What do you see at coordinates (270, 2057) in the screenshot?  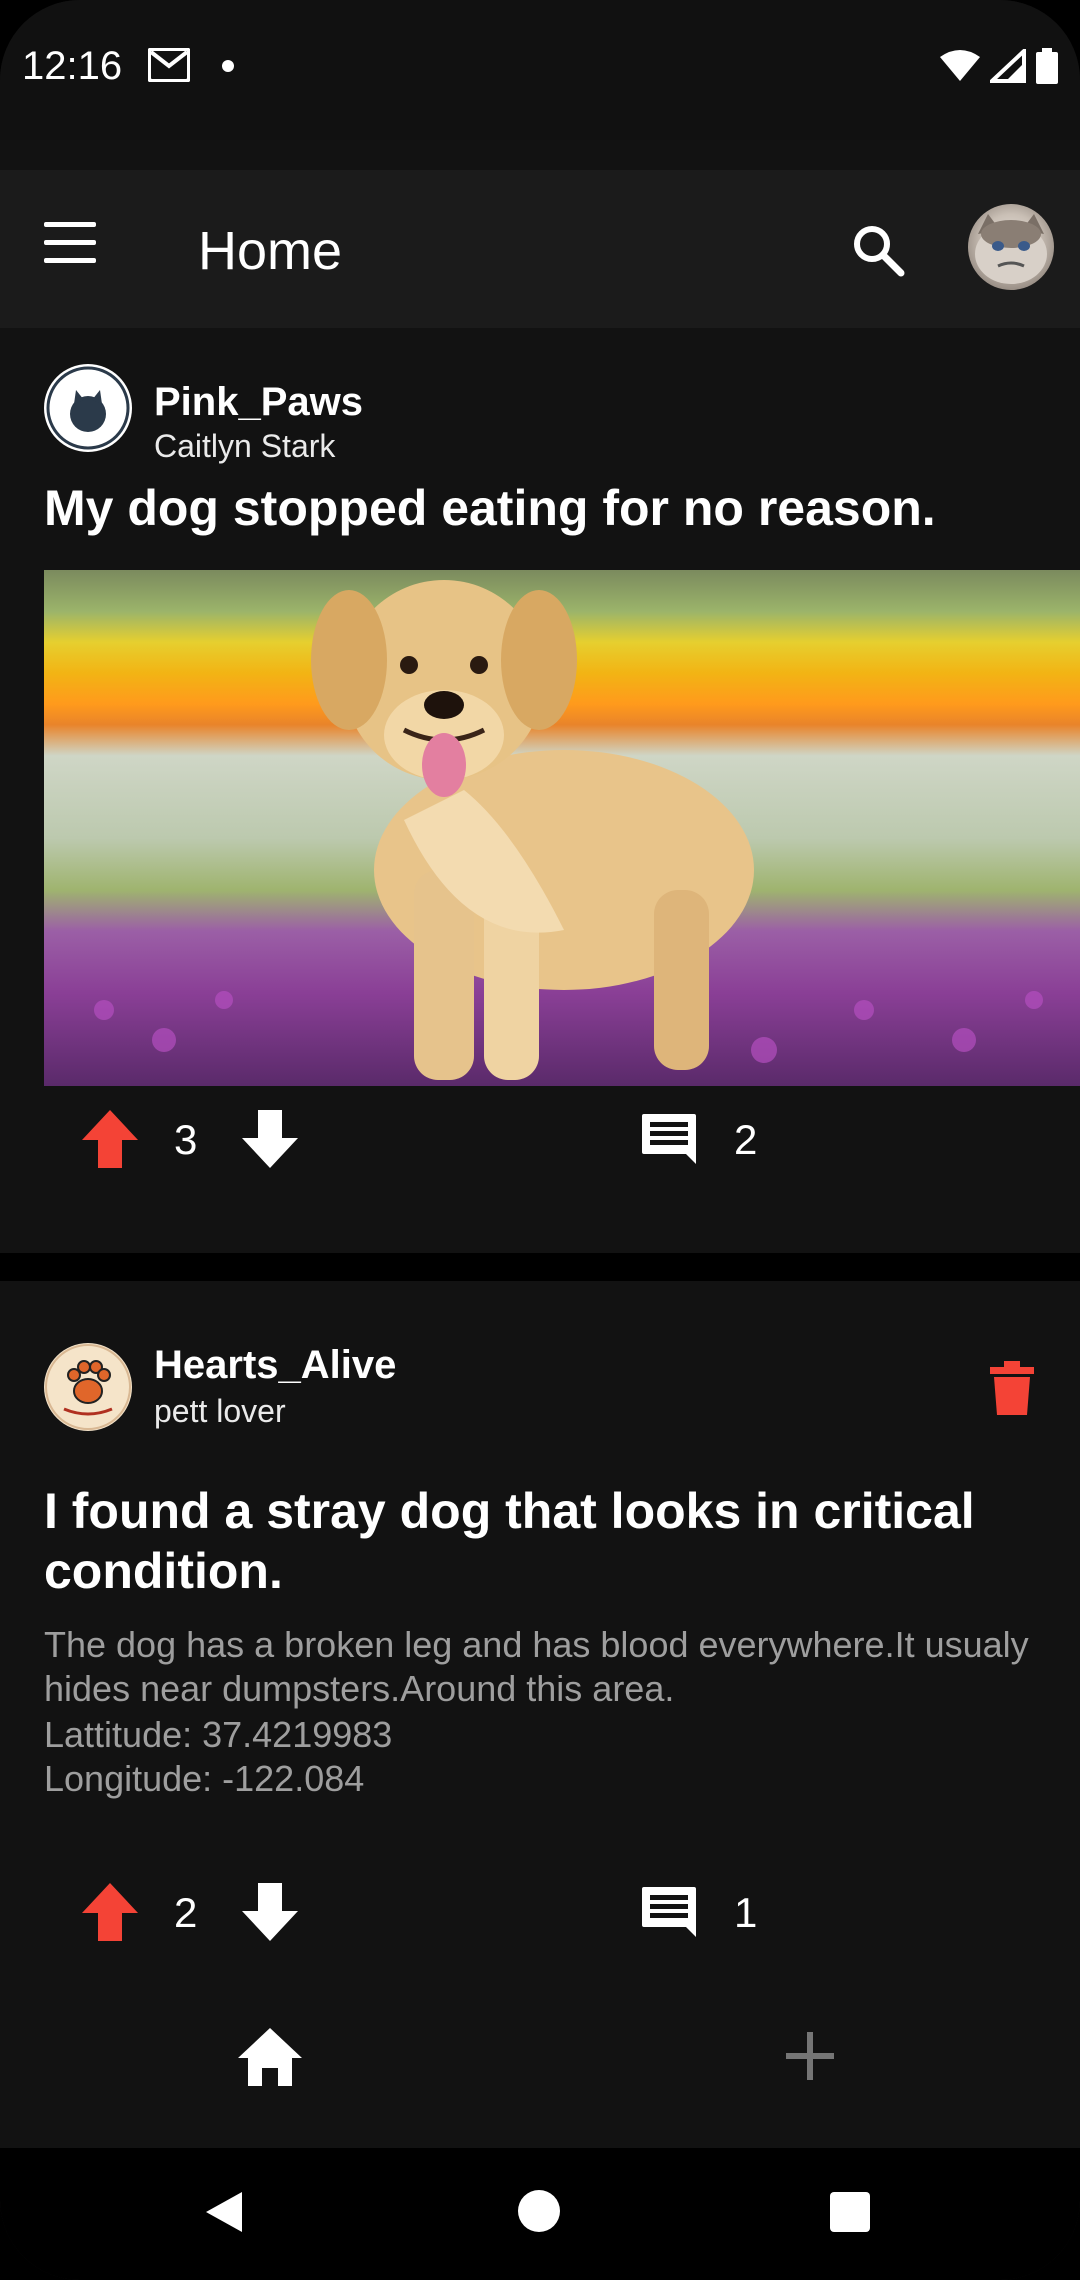 I see `home-icon` at bounding box center [270, 2057].